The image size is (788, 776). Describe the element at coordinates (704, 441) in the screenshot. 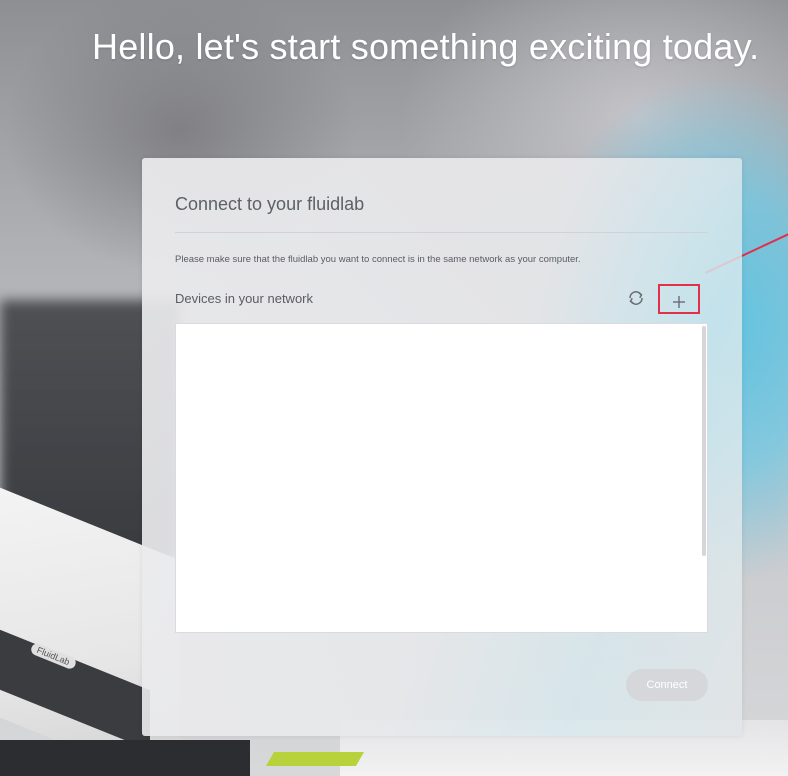

I see `device-list-scrollbar` at that location.